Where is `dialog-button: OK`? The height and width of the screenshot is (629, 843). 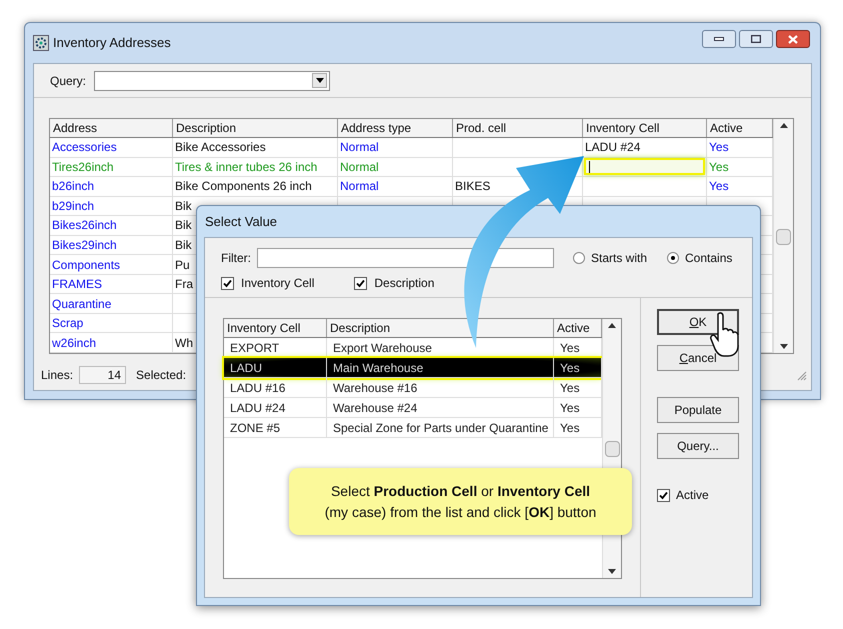 dialog-button: OK is located at coordinates (698, 322).